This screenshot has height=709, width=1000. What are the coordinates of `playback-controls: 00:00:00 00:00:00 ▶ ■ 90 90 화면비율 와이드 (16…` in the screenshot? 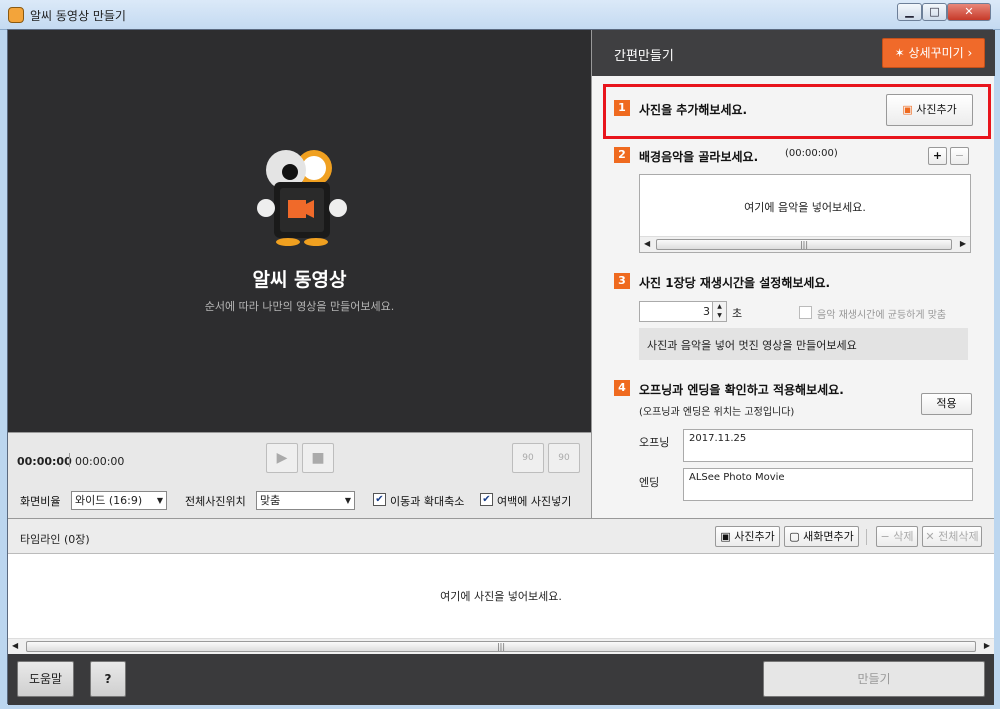 It's located at (299, 475).